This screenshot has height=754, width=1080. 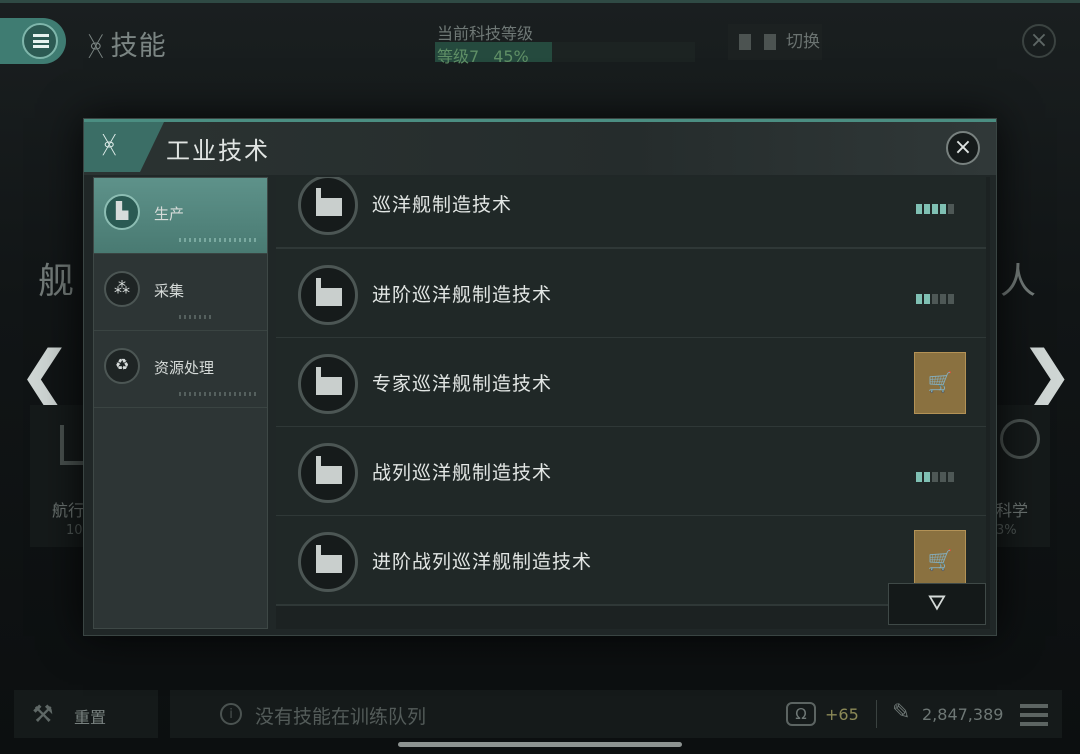 What do you see at coordinates (122, 366) in the screenshot?
I see `recycle-icon: ♻` at bounding box center [122, 366].